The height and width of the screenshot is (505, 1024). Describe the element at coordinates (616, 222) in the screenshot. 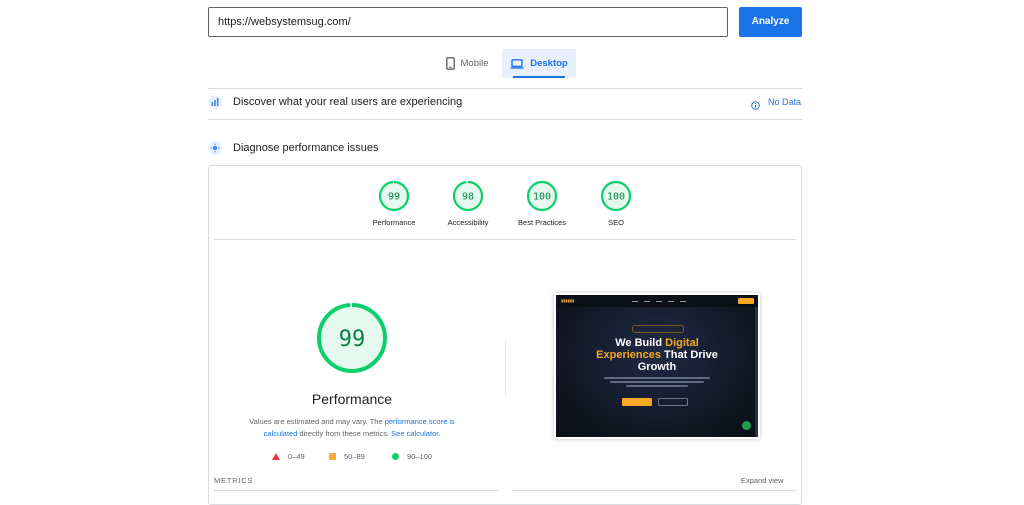

I see `score-label: SEO` at that location.